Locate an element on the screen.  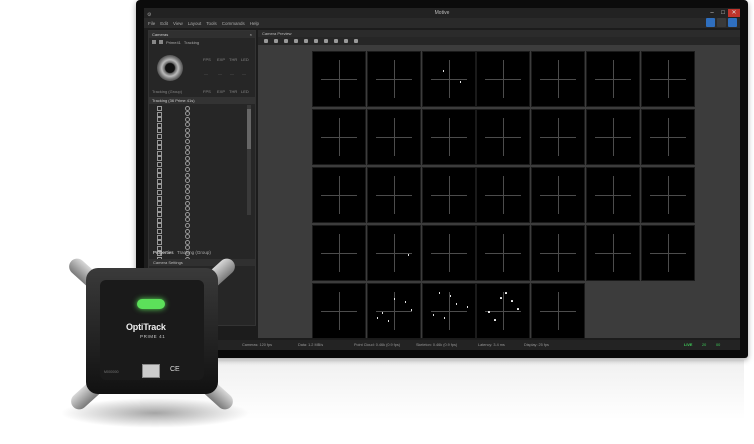
menu-file: File is located at coordinates (151, 23).